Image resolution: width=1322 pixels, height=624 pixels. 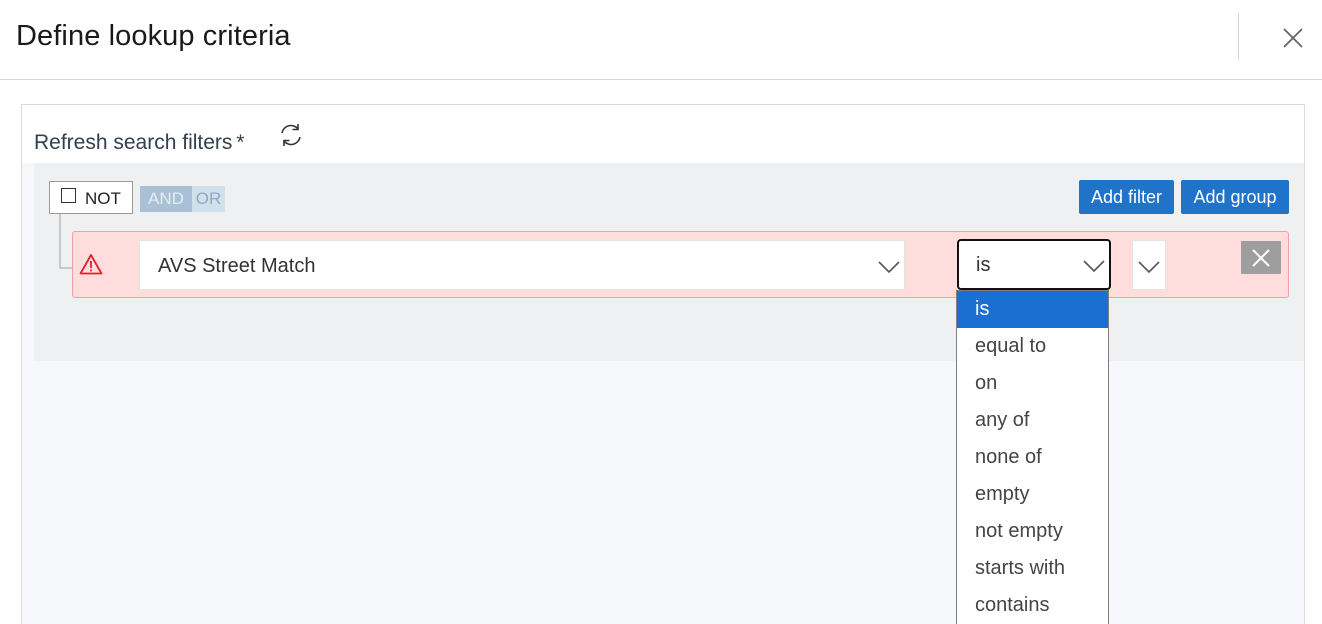 What do you see at coordinates (237, 266) in the screenshot?
I see `field-select-value: AVS Street Match` at bounding box center [237, 266].